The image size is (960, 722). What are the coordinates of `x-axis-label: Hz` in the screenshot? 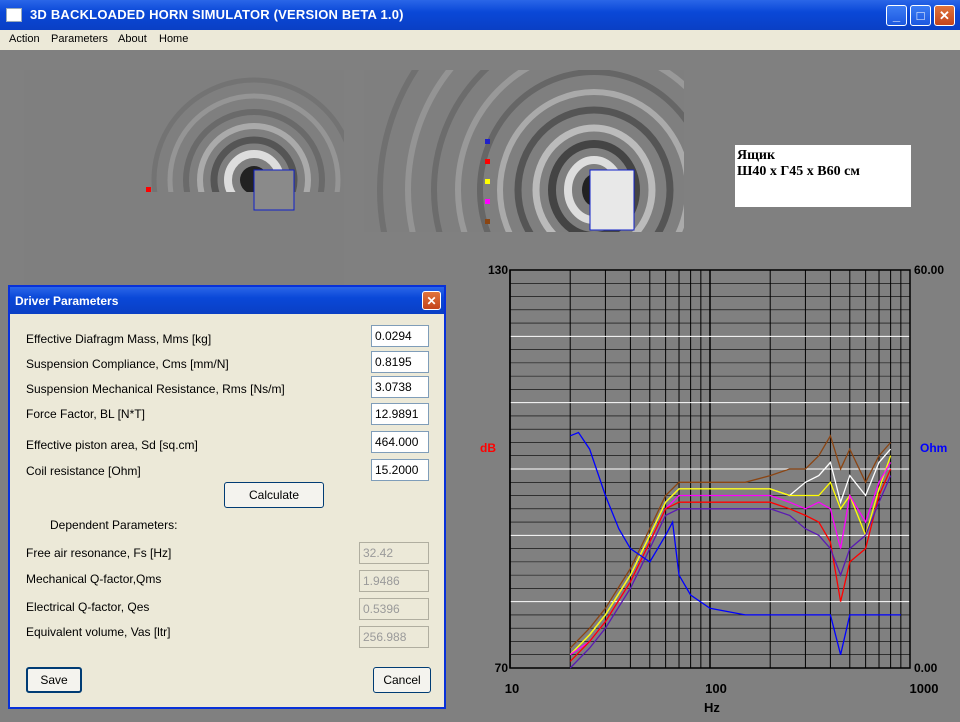 It's located at (712, 707).